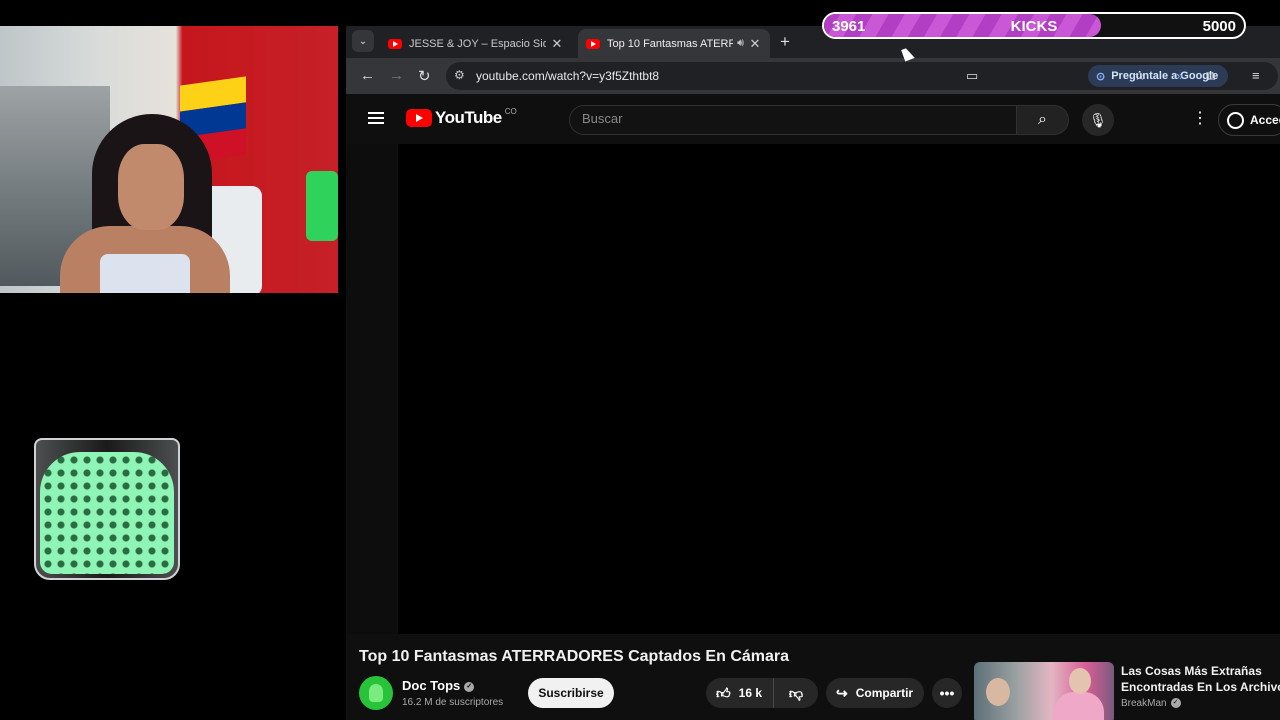 The image size is (1280, 720). What do you see at coordinates (453, 702) in the screenshot?
I see `subscriber-count: 16.2 M de suscriptores` at bounding box center [453, 702].